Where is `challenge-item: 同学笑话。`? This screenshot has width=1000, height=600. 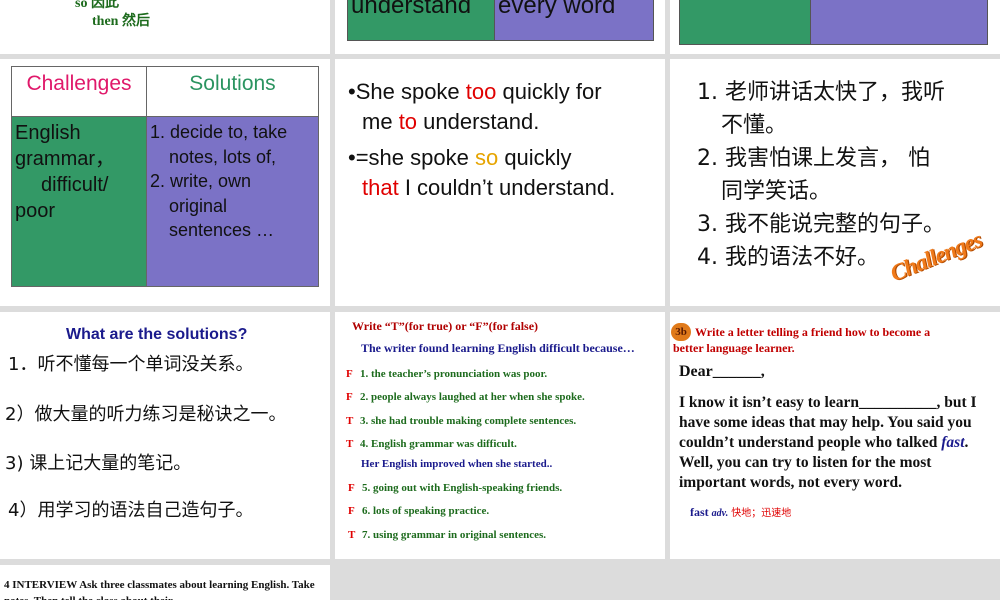 challenge-item: 同学笑话。 is located at coordinates (776, 191).